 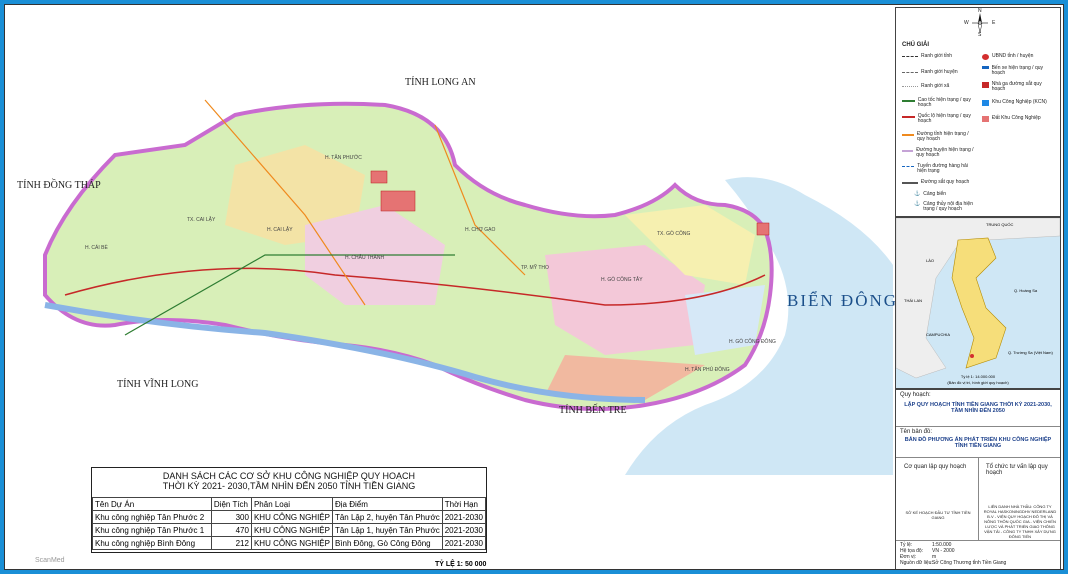 What do you see at coordinates (938, 182) in the screenshot?
I see `legend-duong-sat: Đường sắt quy hoạch` at bounding box center [938, 182].